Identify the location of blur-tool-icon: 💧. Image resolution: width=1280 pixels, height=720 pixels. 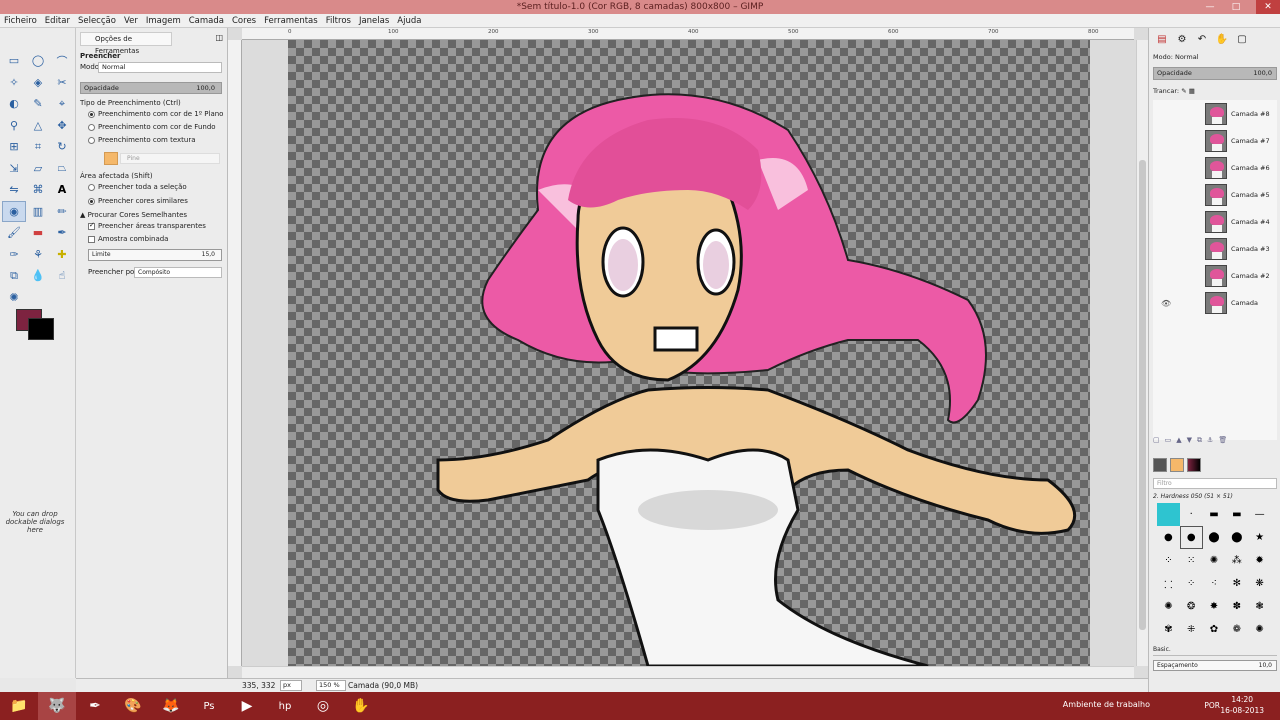
(38, 276).